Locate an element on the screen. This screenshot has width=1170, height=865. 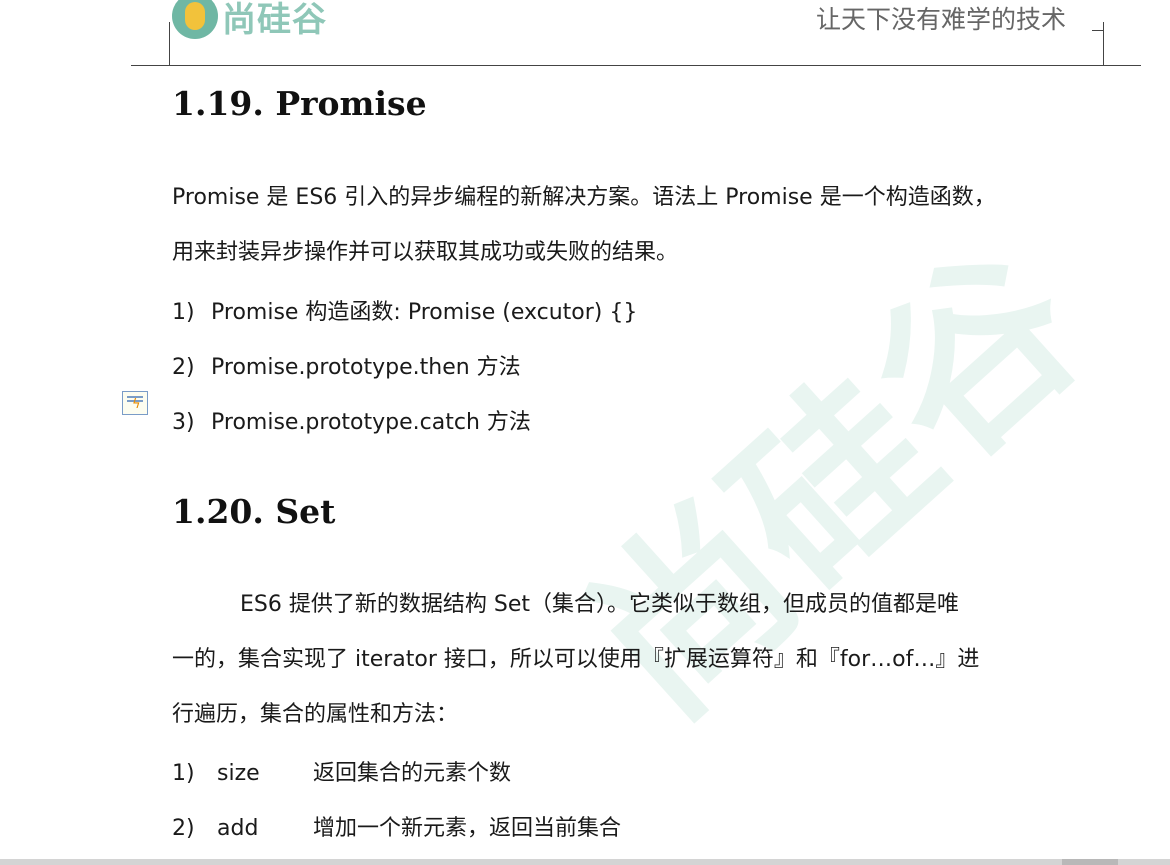
header-slogan: 让天下没有难学的技术 is located at coordinates (941, 19).